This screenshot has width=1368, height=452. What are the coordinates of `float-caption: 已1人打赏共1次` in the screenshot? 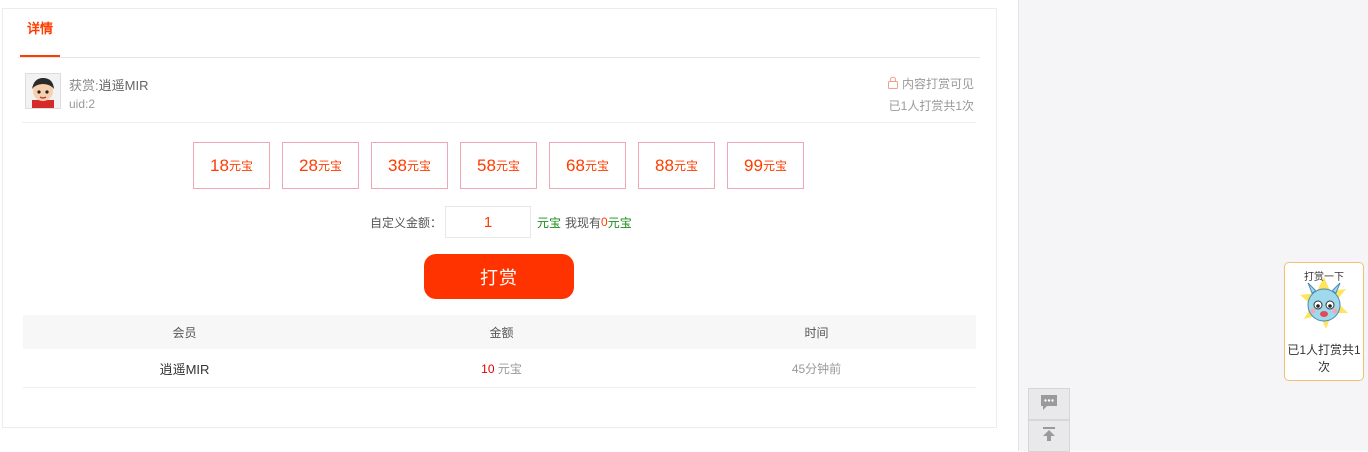 It's located at (1324, 358).